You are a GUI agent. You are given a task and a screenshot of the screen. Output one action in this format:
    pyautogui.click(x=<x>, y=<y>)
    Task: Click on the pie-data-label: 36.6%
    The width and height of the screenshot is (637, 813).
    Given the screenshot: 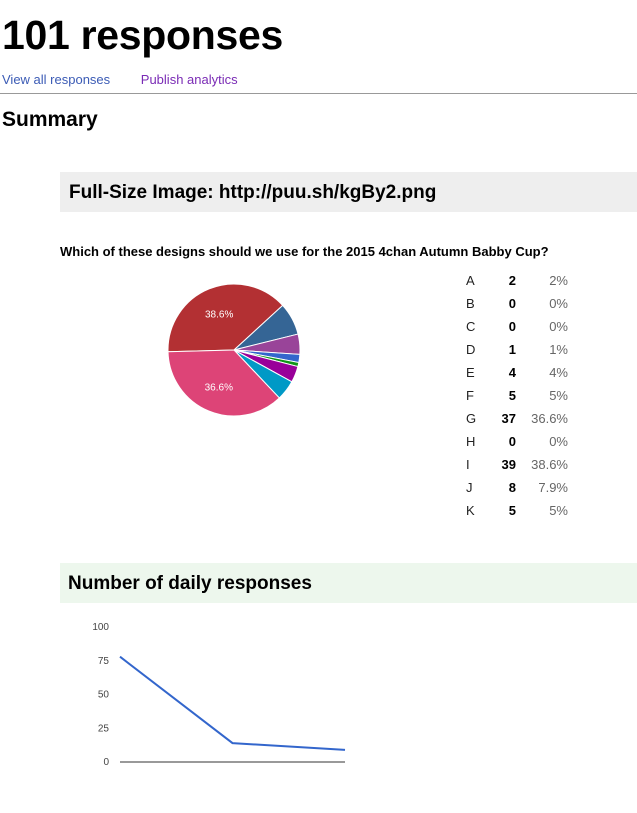 What is the action you would take?
    pyautogui.click(x=219, y=388)
    